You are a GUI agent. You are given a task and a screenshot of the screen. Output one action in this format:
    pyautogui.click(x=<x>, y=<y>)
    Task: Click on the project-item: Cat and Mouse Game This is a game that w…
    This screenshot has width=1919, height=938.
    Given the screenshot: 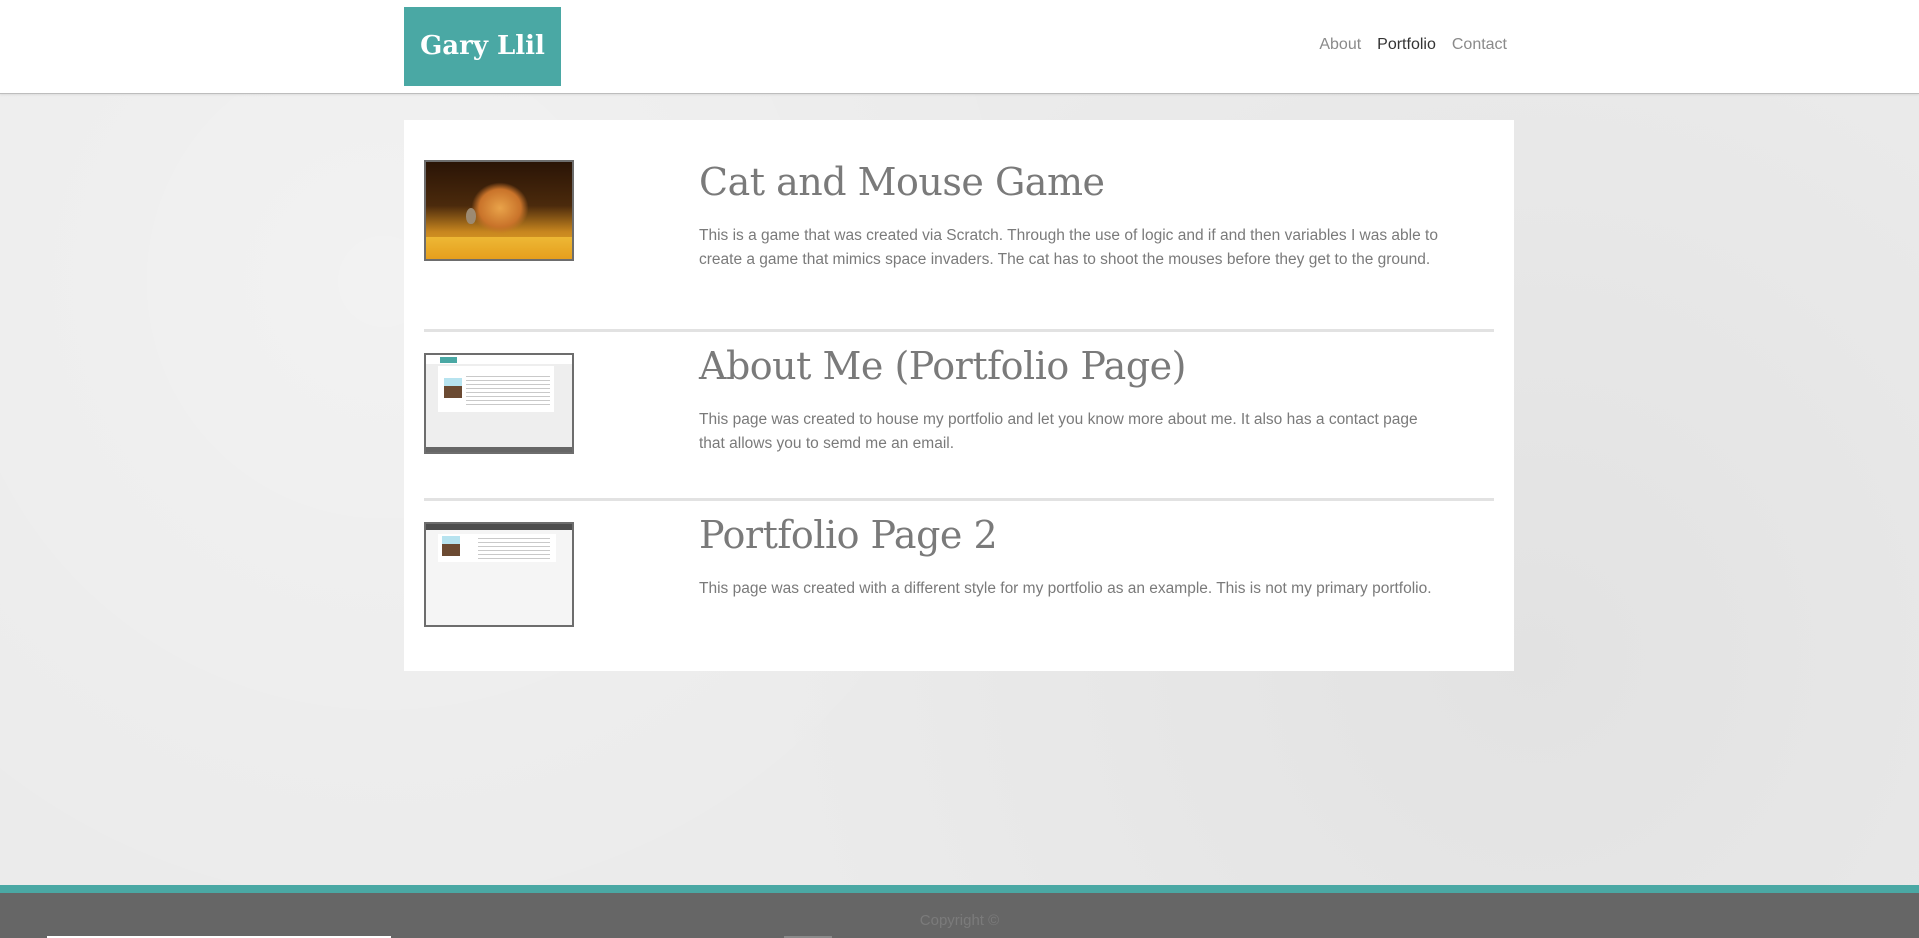 What is the action you would take?
    pyautogui.click(x=959, y=230)
    